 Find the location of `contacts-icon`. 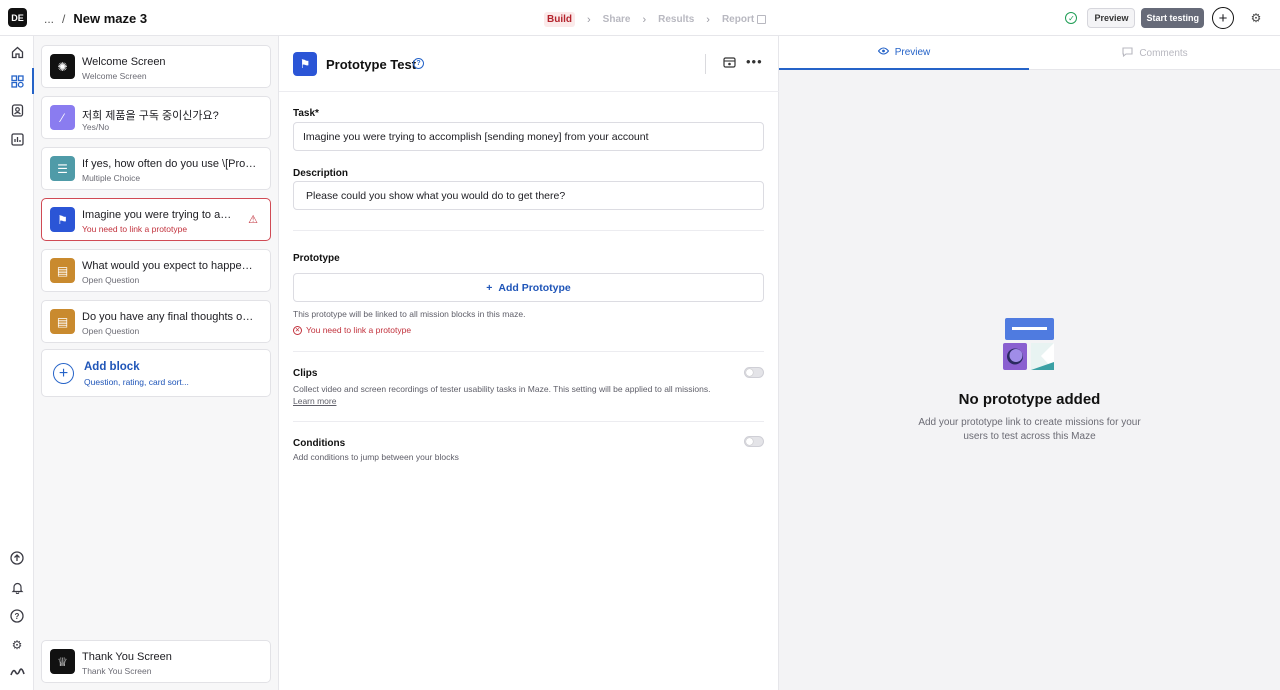

contacts-icon is located at coordinates (17, 110).